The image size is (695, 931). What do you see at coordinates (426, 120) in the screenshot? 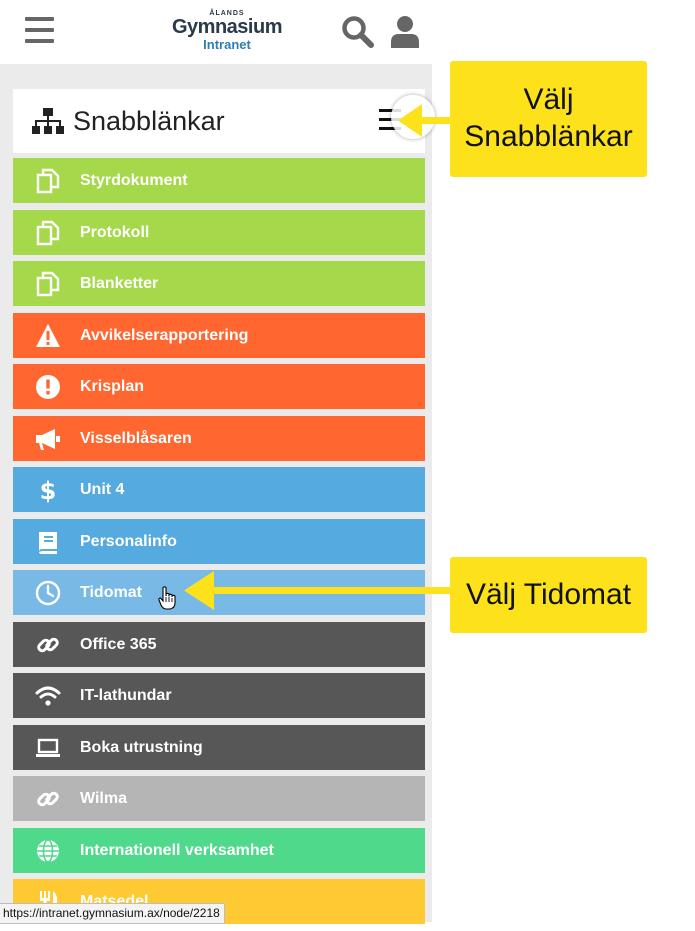
I see `arrow-to-quicklinks` at bounding box center [426, 120].